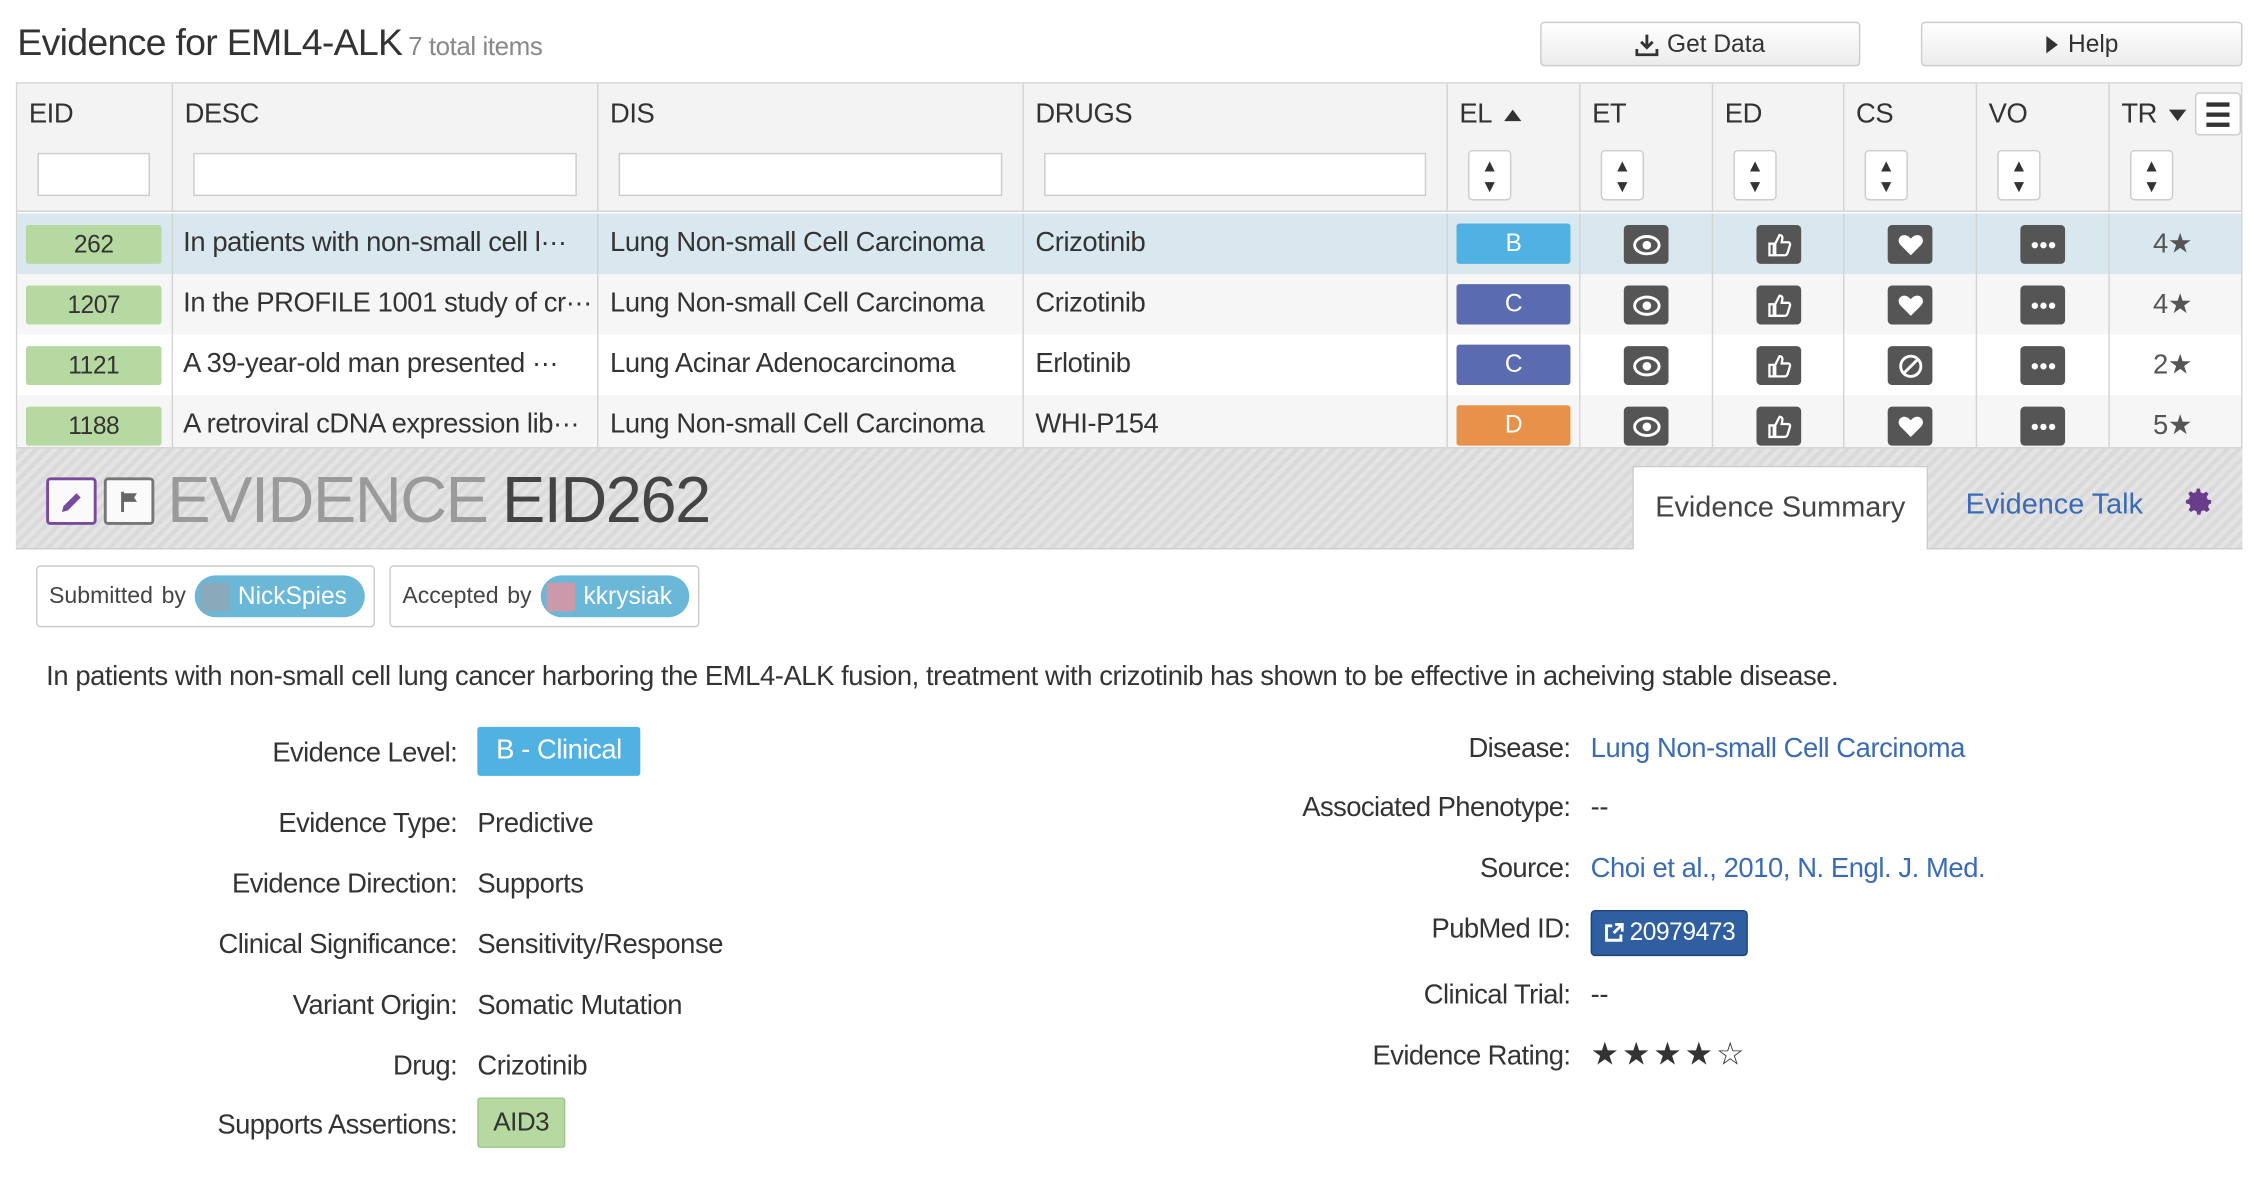  What do you see at coordinates (1700, 44) in the screenshot?
I see `get-data-button: Get Data` at bounding box center [1700, 44].